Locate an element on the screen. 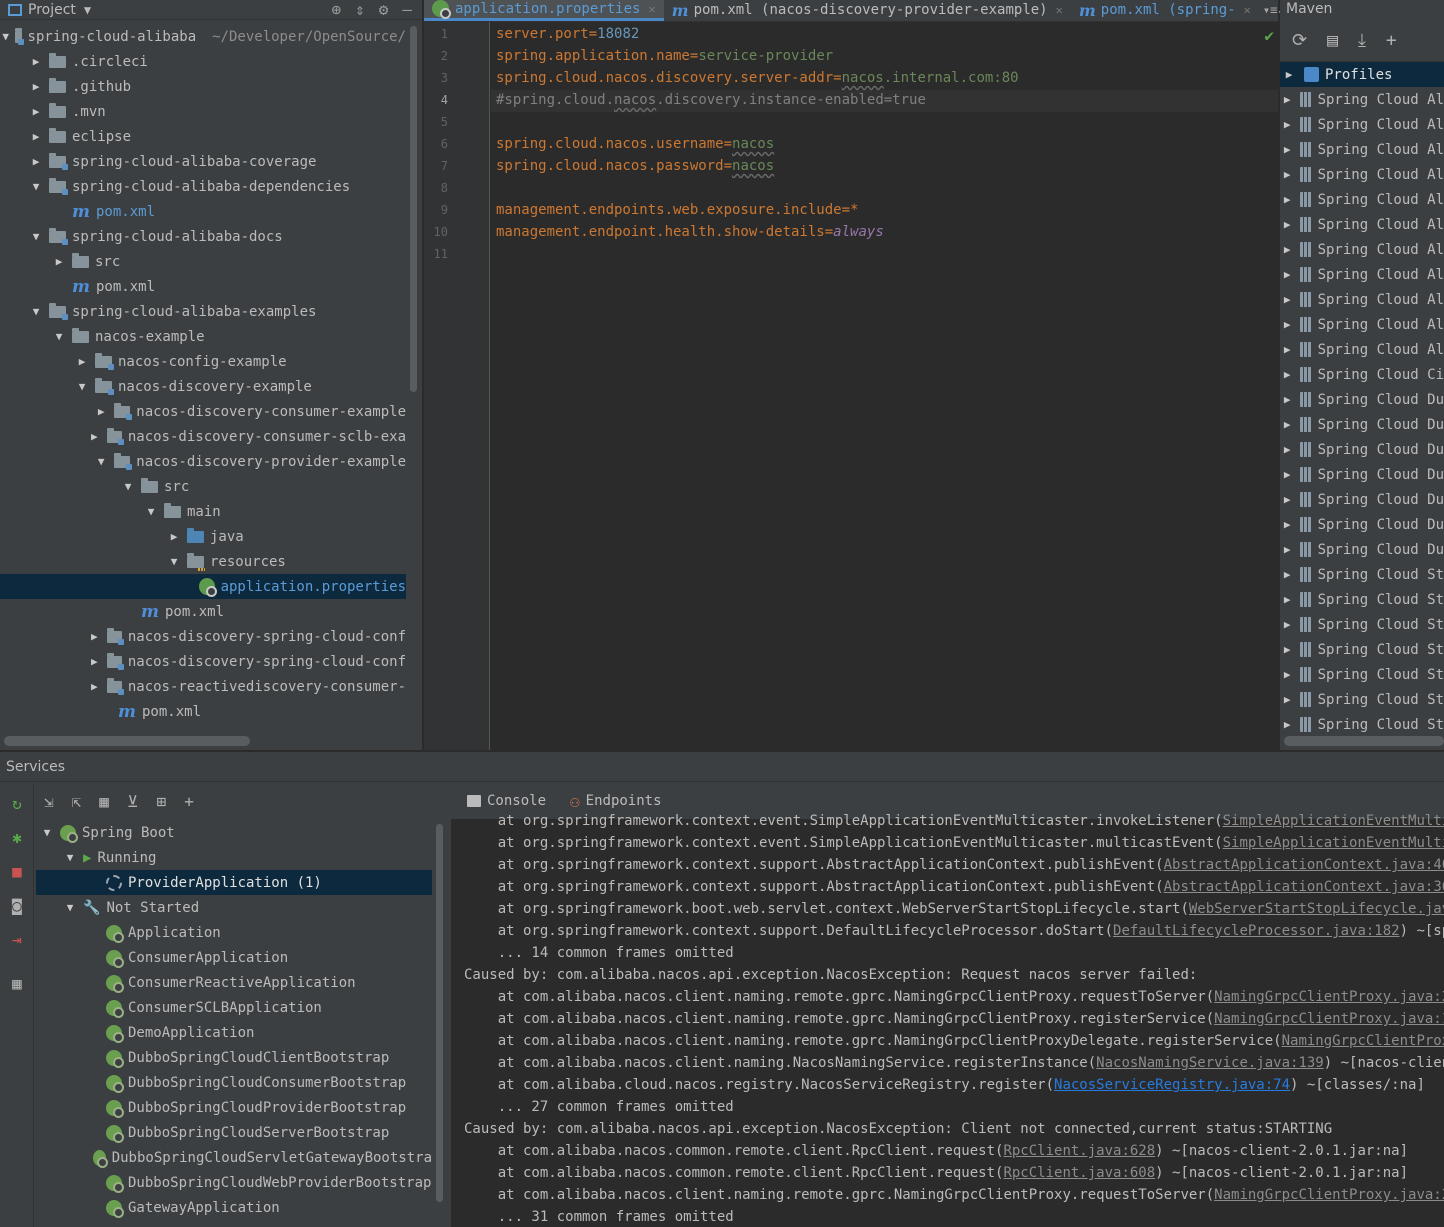 The width and height of the screenshot is (1444, 1227). gear-icon: ⚙ is located at coordinates (384, 9).